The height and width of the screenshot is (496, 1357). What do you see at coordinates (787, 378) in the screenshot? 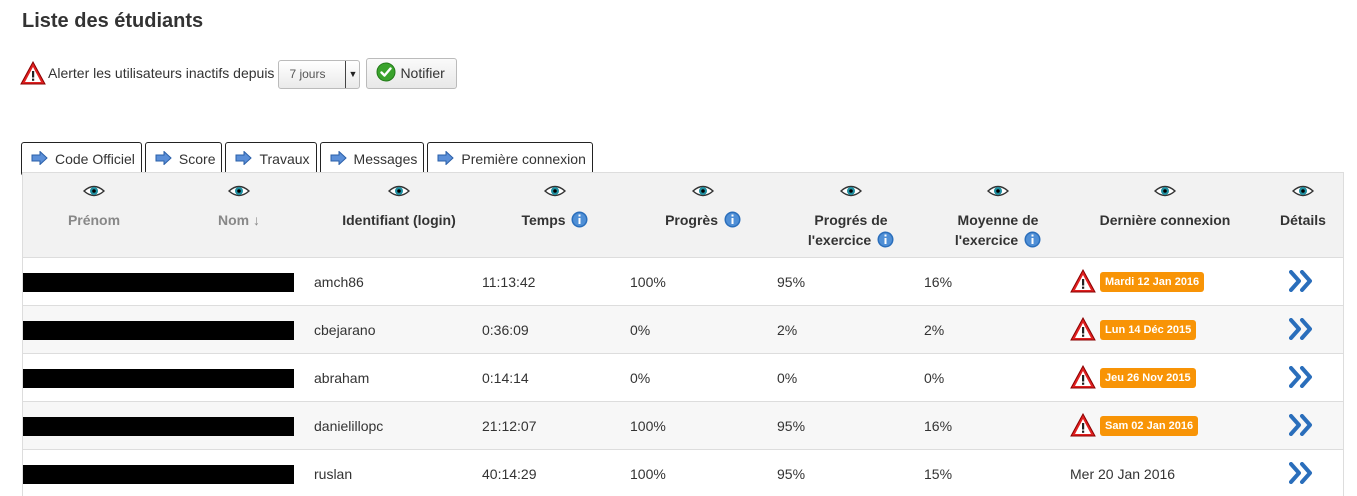
I see `progres-exercice-cell: 0%` at bounding box center [787, 378].